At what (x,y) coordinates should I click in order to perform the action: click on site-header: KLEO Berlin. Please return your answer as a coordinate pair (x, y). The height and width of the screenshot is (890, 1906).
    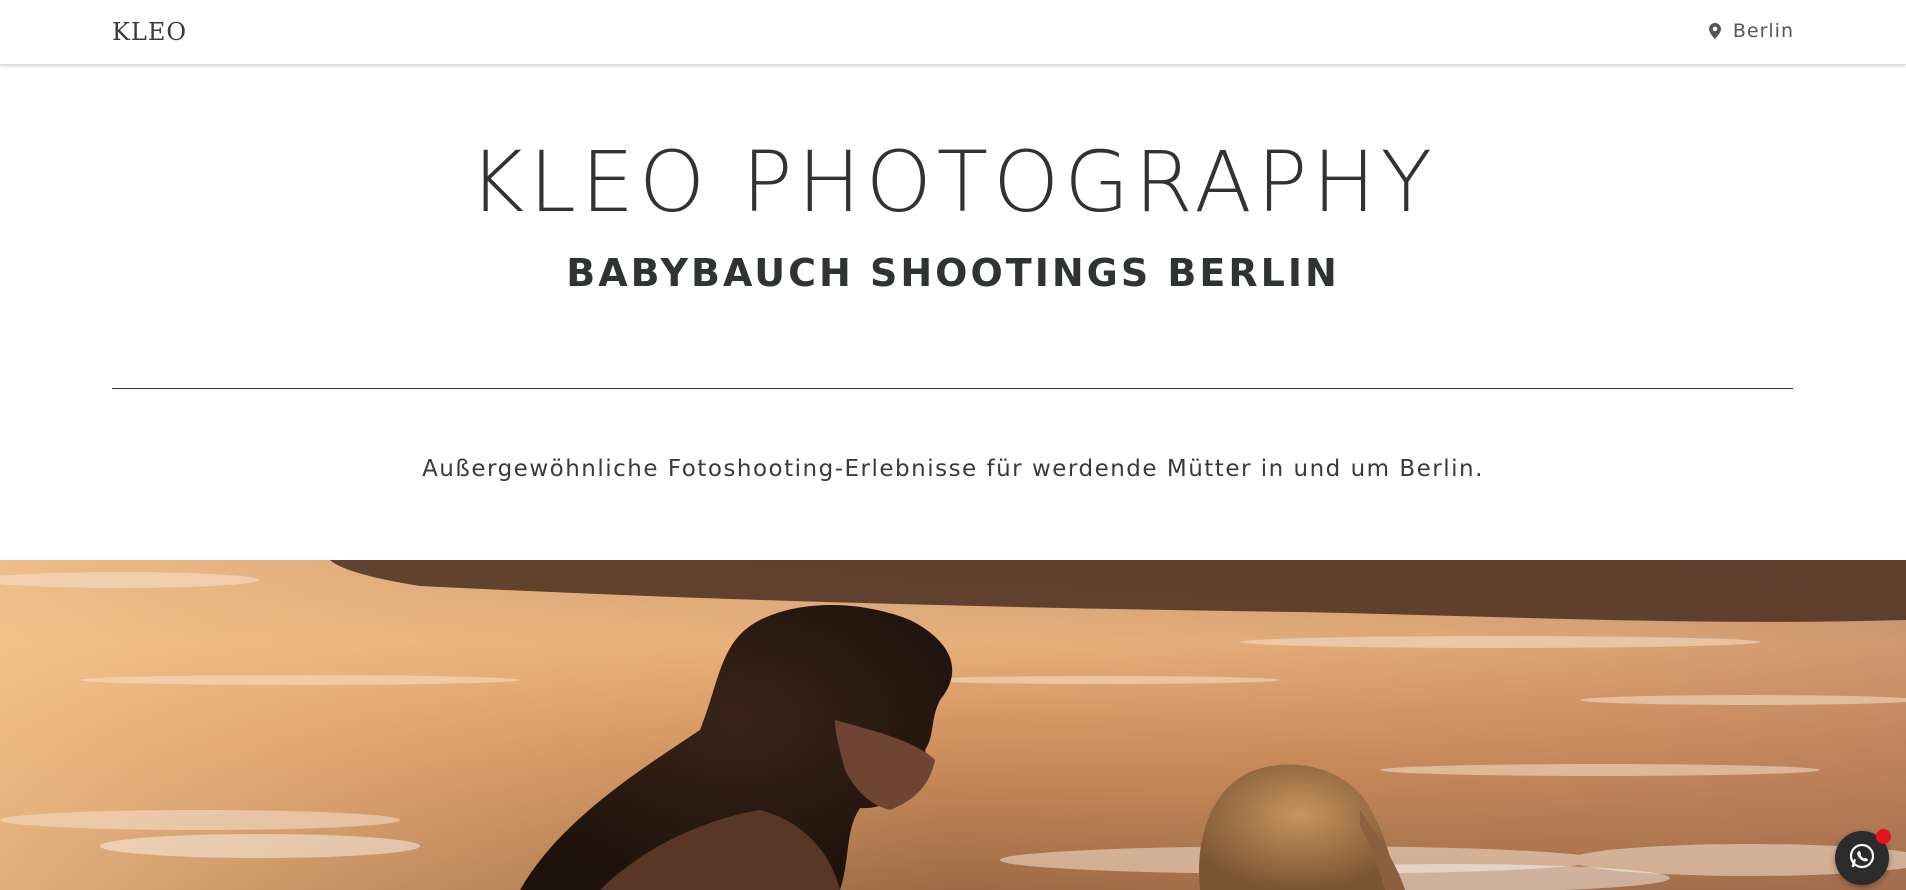
    Looking at the image, I should click on (953, 32).